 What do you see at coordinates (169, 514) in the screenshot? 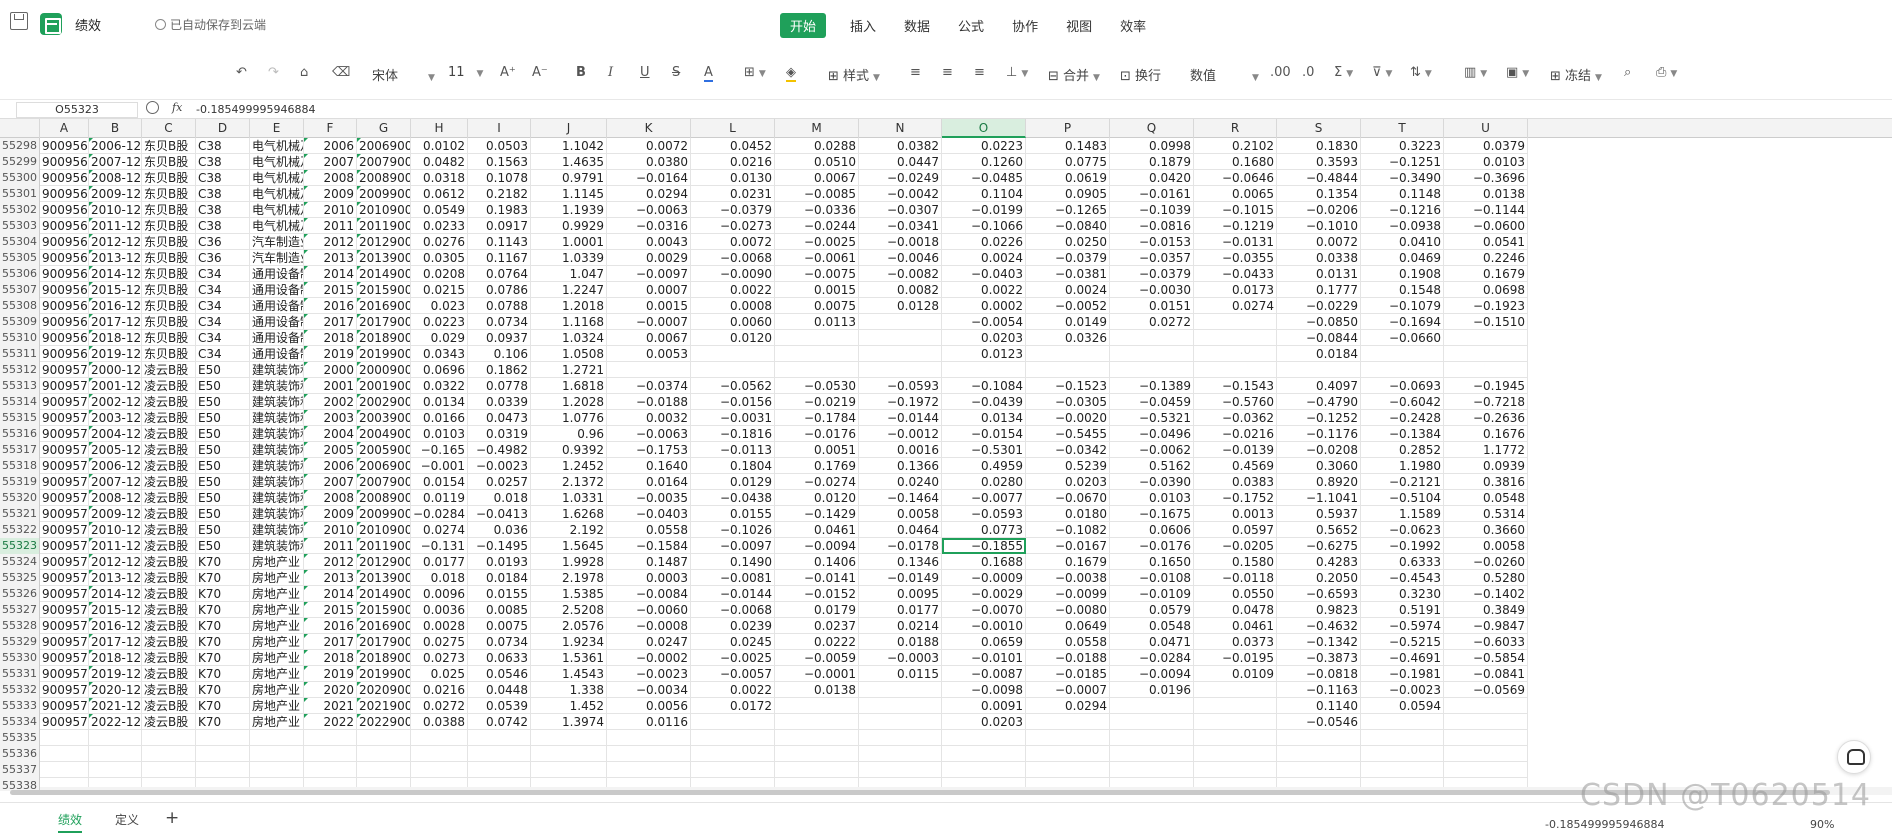
I see `cell-C55321: 凌云B股` at bounding box center [169, 514].